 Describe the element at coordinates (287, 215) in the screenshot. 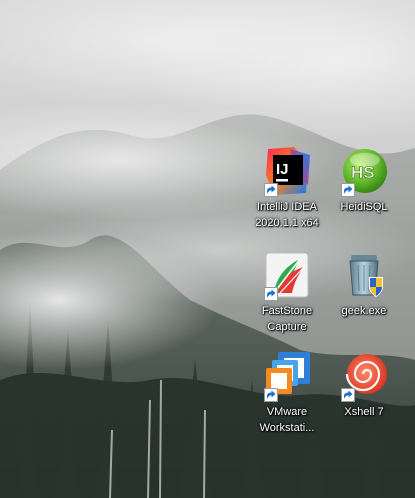

I see `desktop-icon-label: IntelliJ IDEA 2020.1.1 x64` at that location.